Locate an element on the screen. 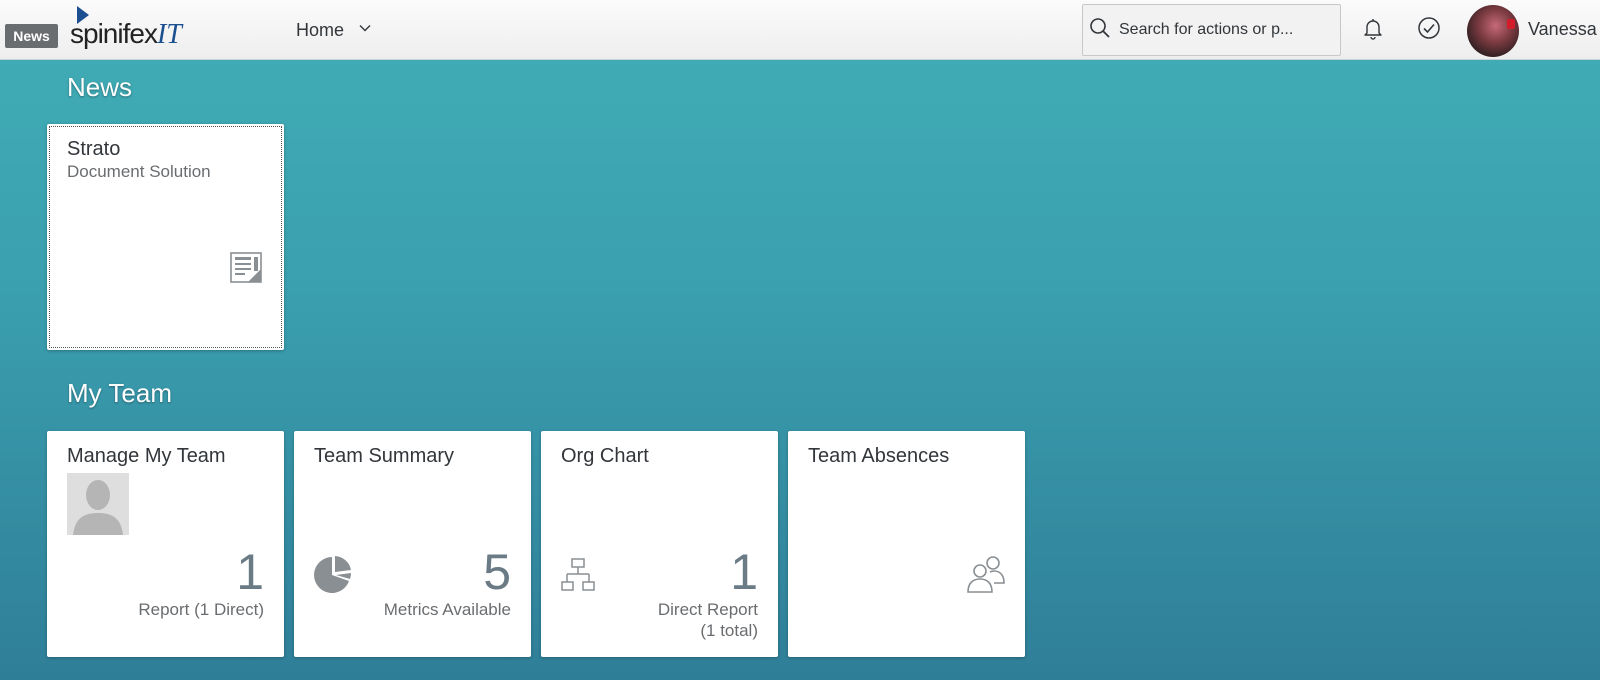 This screenshot has height=680, width=1600. chevron-down-icon is located at coordinates (365, 30).